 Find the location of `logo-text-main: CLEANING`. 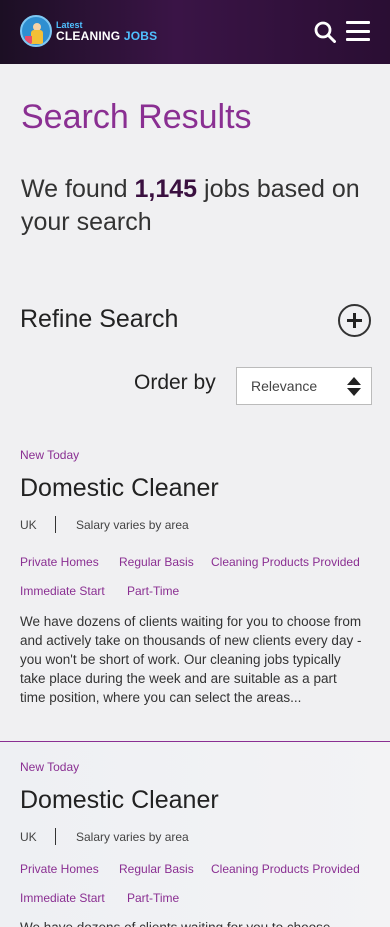

logo-text-main: CLEANING is located at coordinates (88, 36).